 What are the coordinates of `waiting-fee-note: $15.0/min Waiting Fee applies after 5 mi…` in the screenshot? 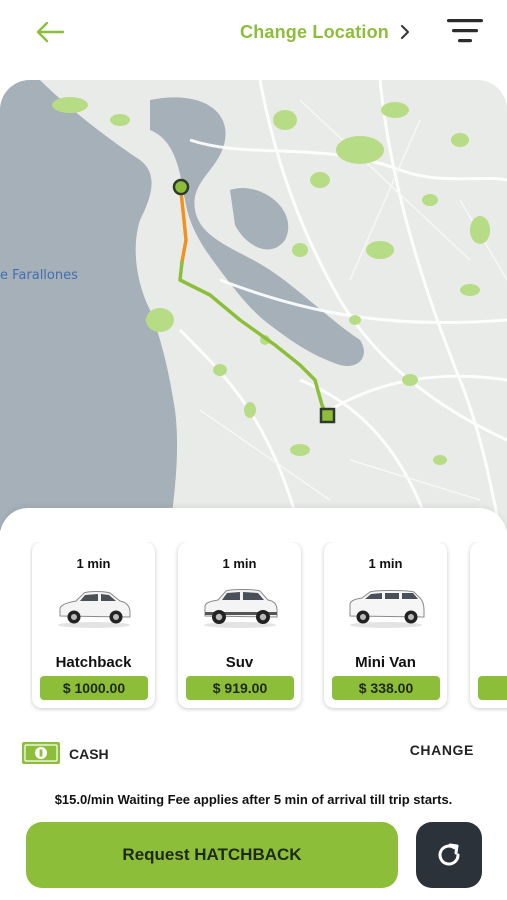 It's located at (253, 799).